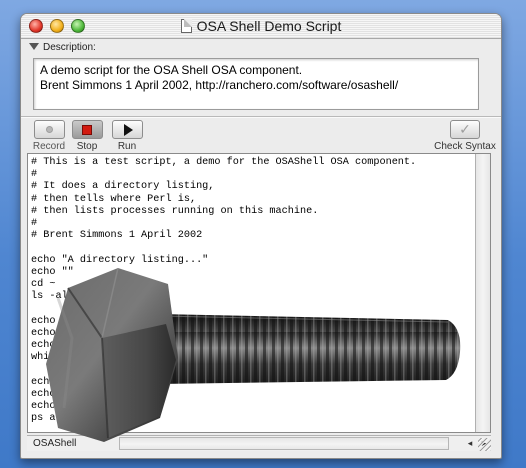 Image resolution: width=526 pixels, height=468 pixels. I want to click on stop-icon, so click(87, 129).